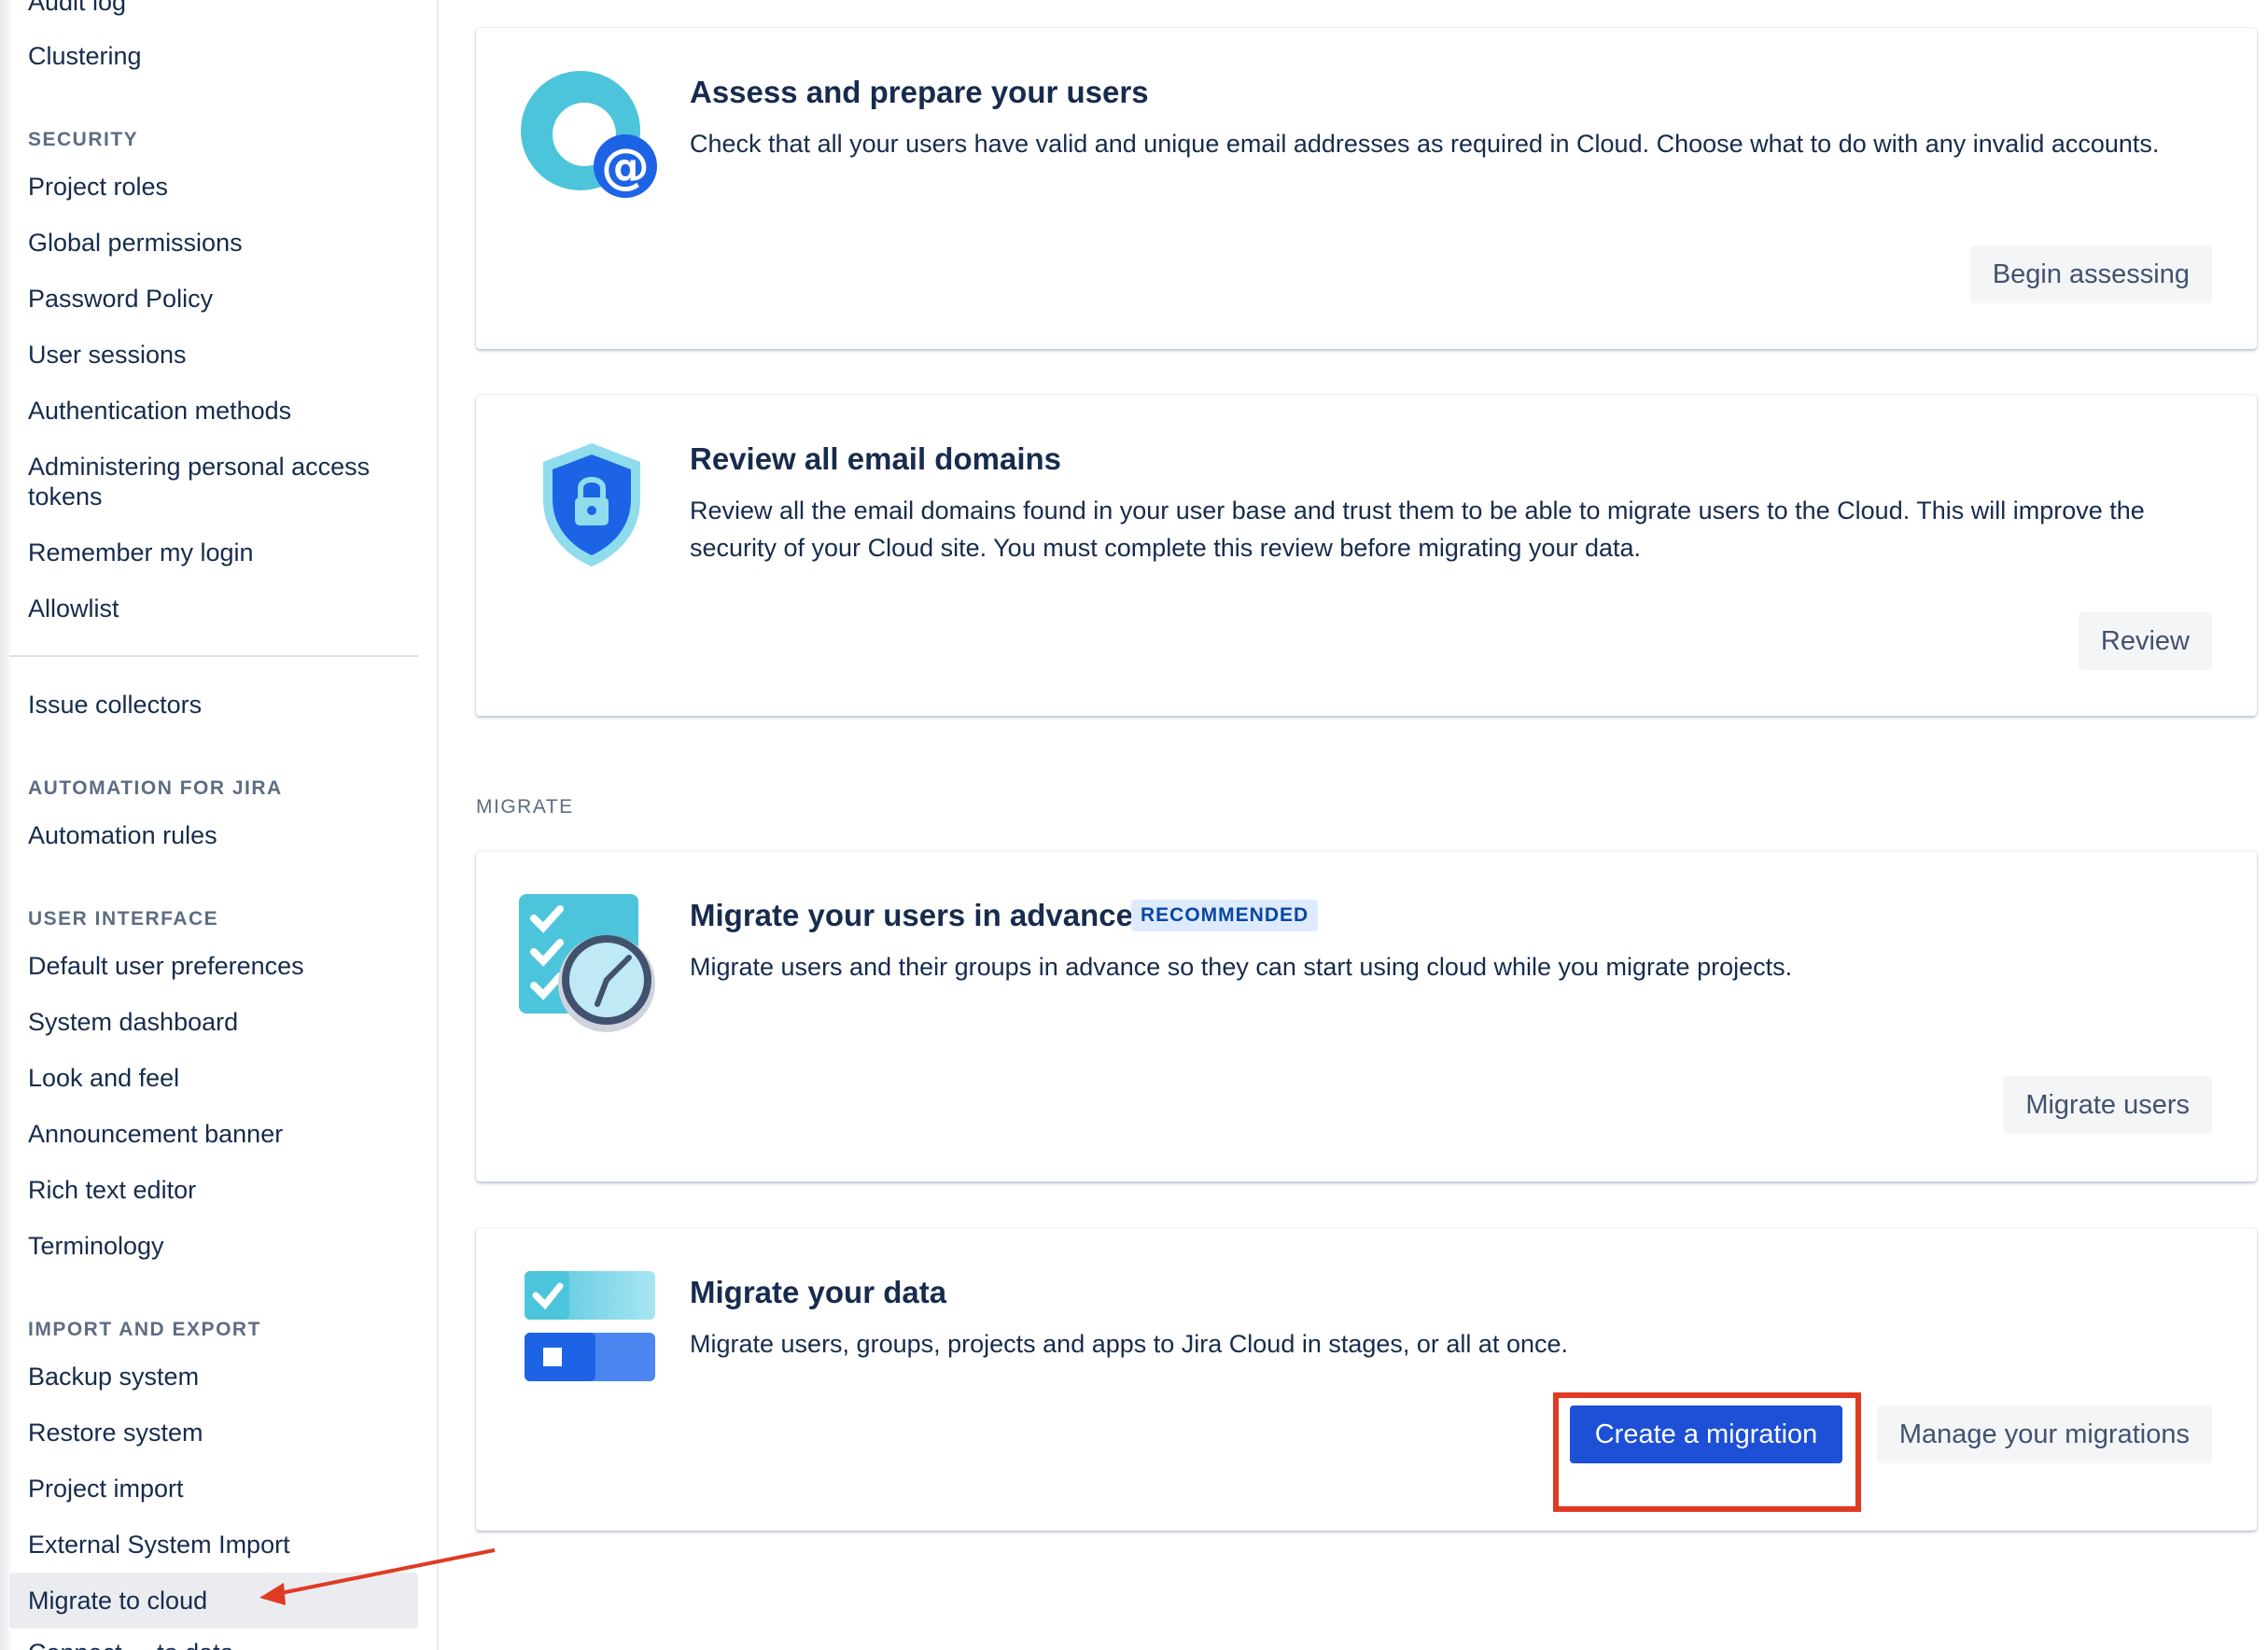 This screenshot has height=1650, width=2268. What do you see at coordinates (155, 788) in the screenshot?
I see `sidebar-heading-automation: AUTOMATION FOR JIRA` at bounding box center [155, 788].